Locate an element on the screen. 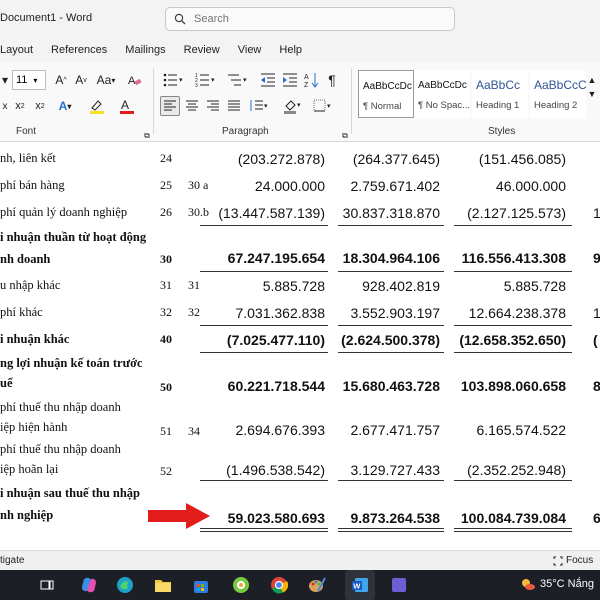 This screenshot has height=600, width=600. svg-text: W is located at coordinates (357, 586).